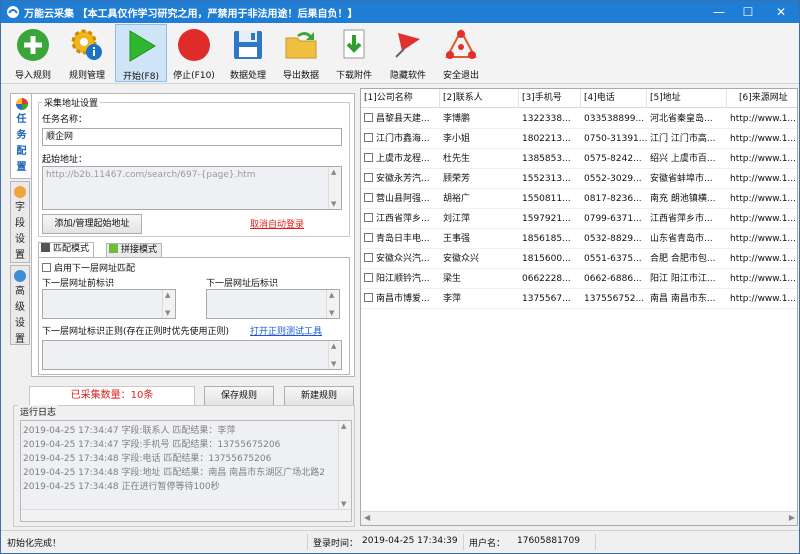 This screenshot has height=554, width=800. Describe the element at coordinates (239, 396) in the screenshot. I see `save-rule-button: 保存规则` at that location.